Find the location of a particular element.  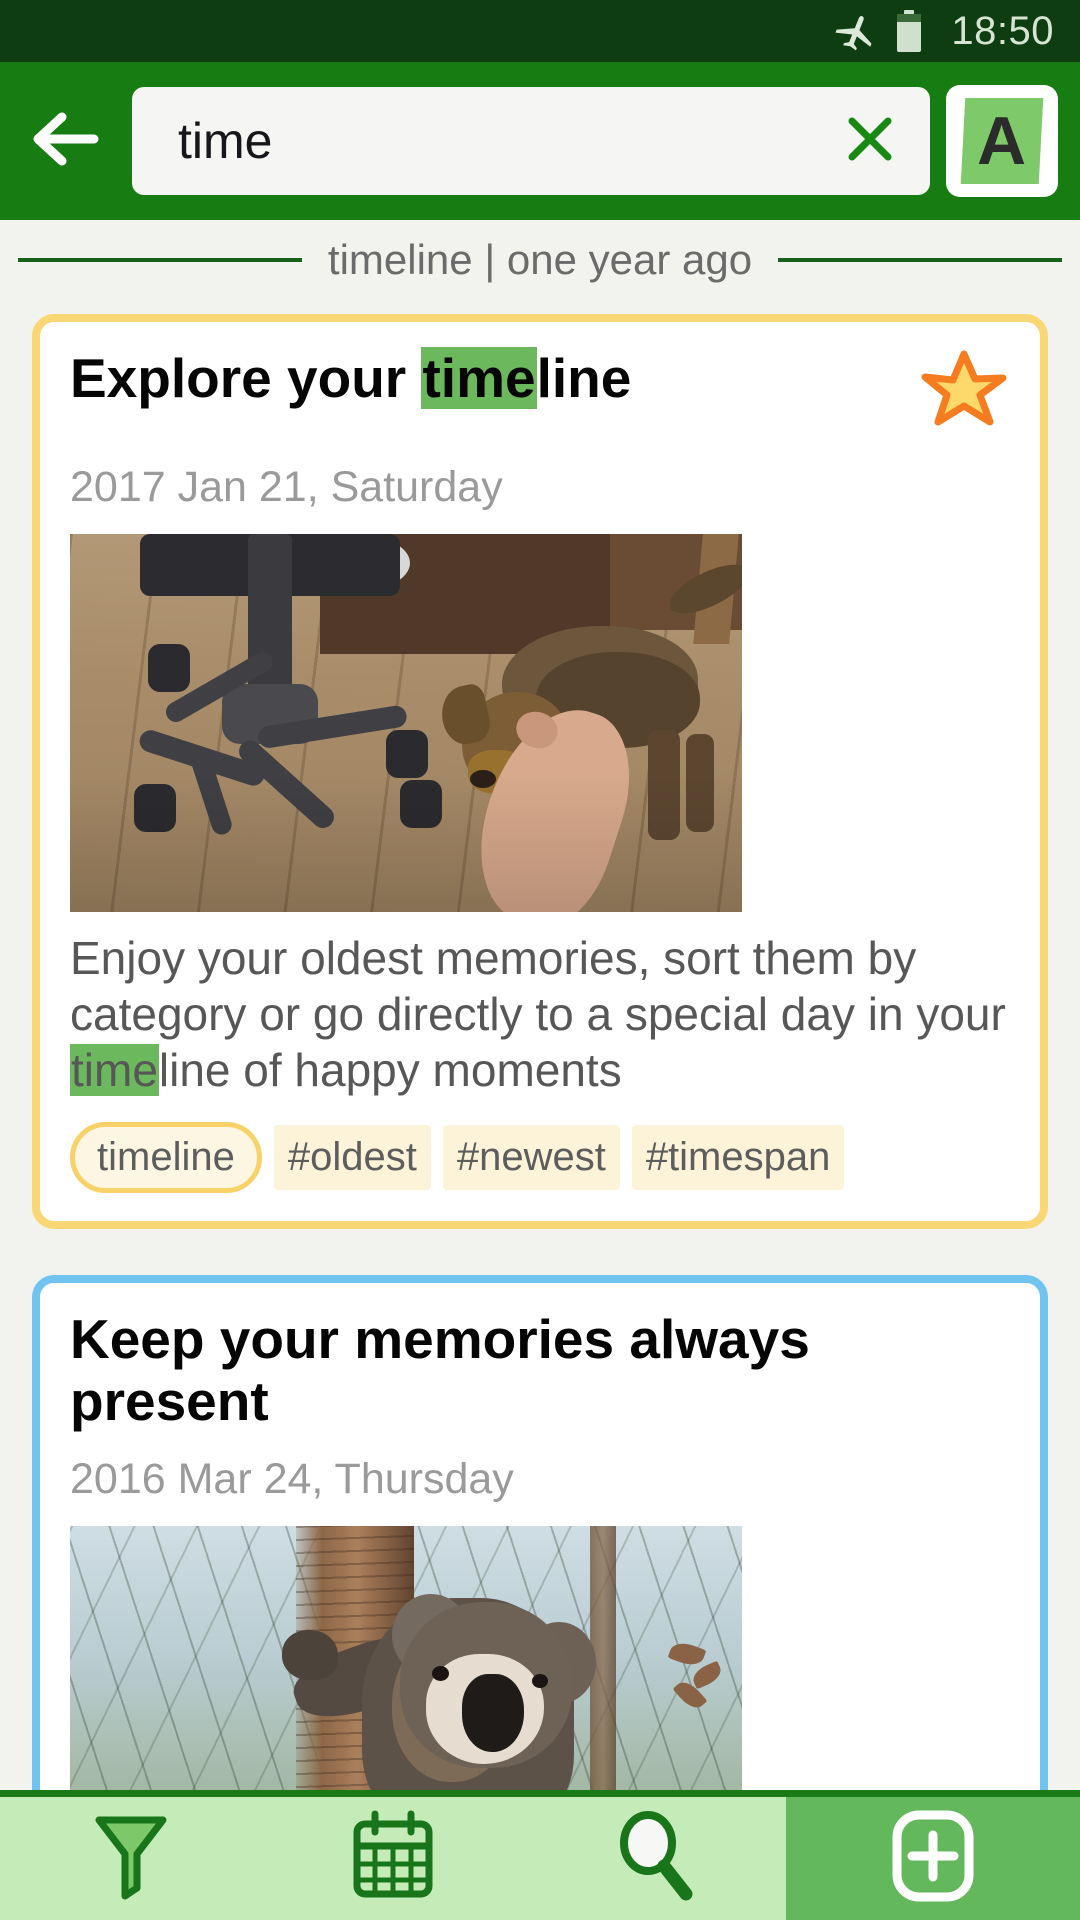

status-icons: 18:50 is located at coordinates (944, 31).